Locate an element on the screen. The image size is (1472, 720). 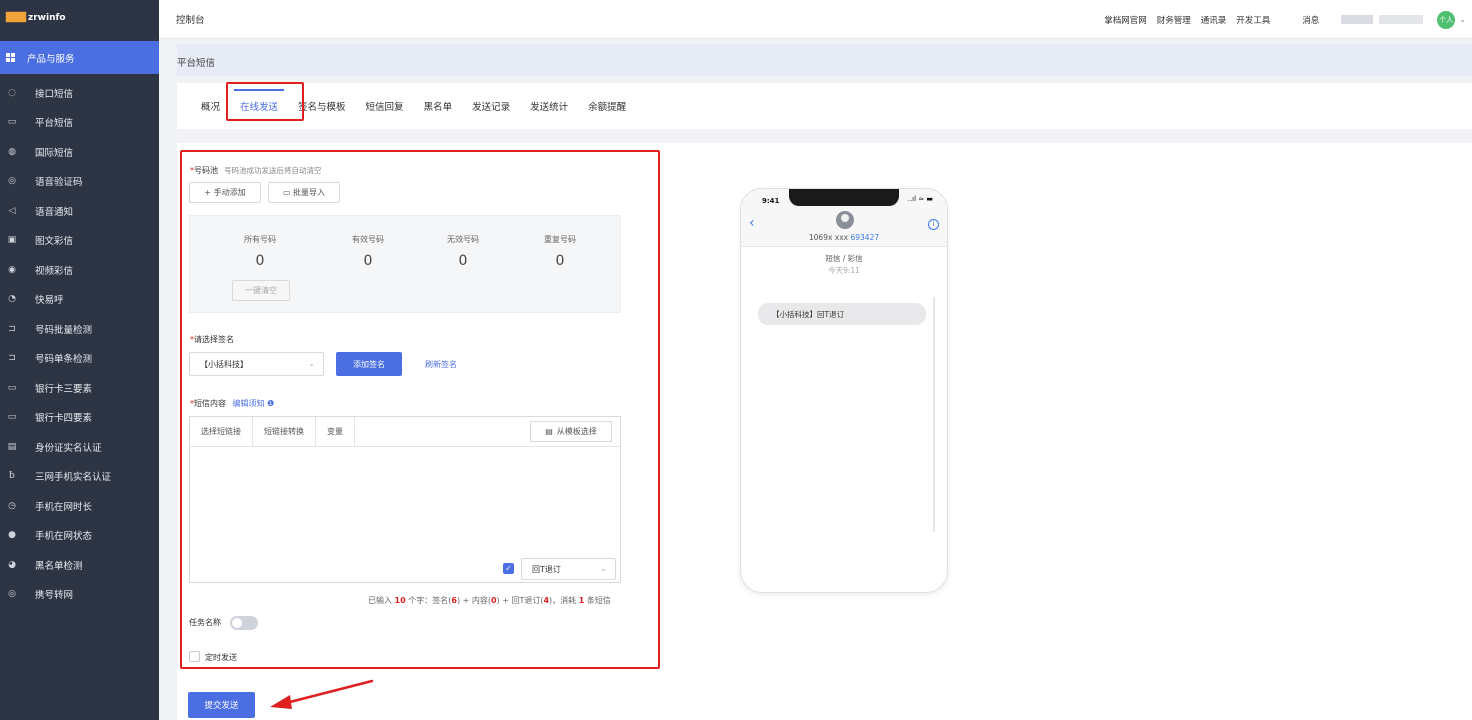
sidebar-item: ƀ 三网手机实名认证 is located at coordinates (79, 477).